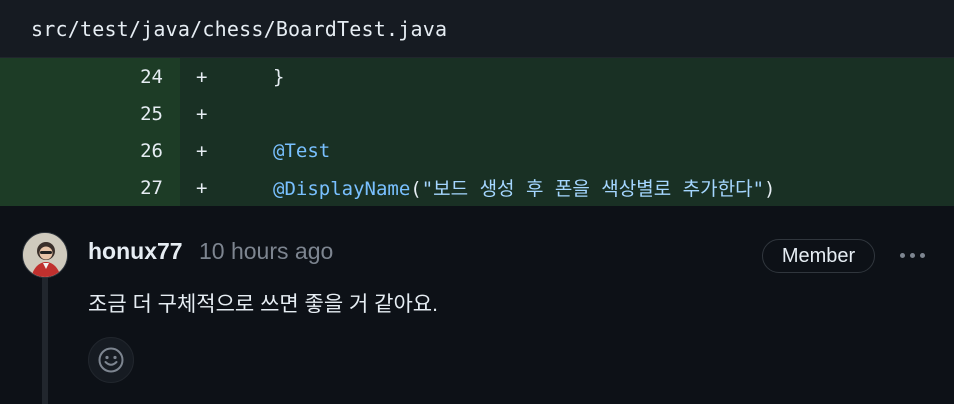  I want to click on add-reaction-button, so click(111, 360).